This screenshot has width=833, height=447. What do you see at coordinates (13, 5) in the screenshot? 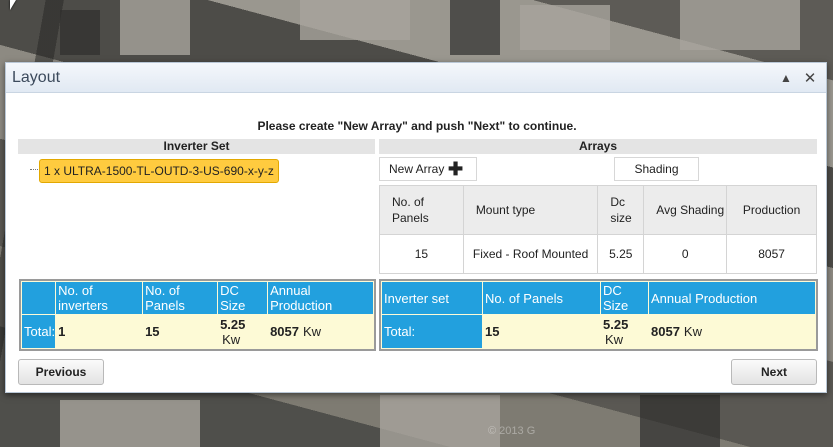
I see `mouse-cursor` at bounding box center [13, 5].